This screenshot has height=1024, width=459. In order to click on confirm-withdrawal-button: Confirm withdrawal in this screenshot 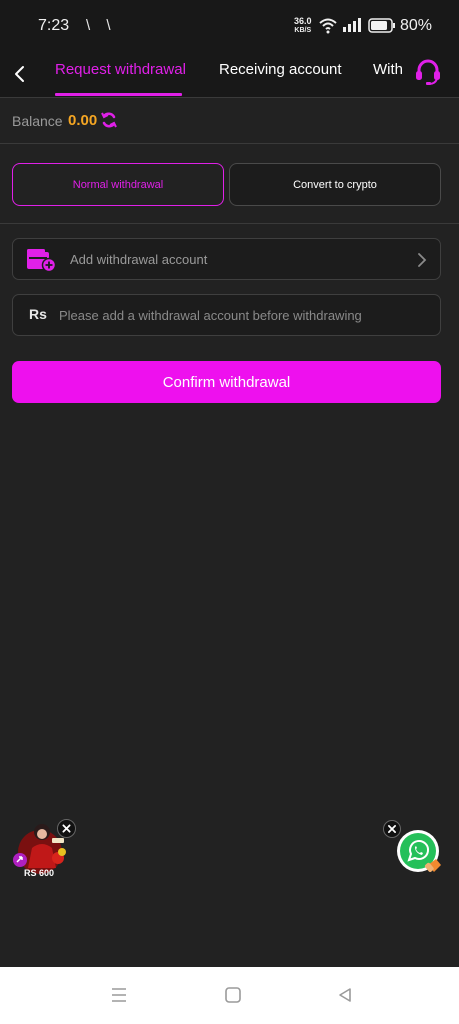, I will do `click(226, 382)`.